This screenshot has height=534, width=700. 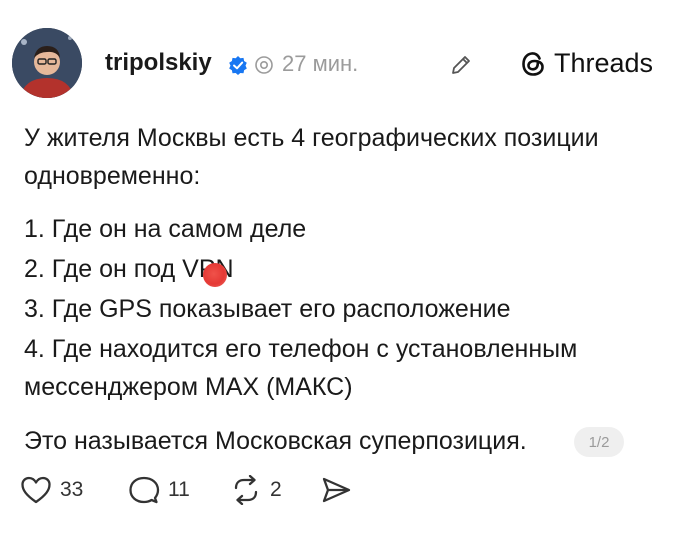 I want to click on like-count: 33, so click(x=72, y=489).